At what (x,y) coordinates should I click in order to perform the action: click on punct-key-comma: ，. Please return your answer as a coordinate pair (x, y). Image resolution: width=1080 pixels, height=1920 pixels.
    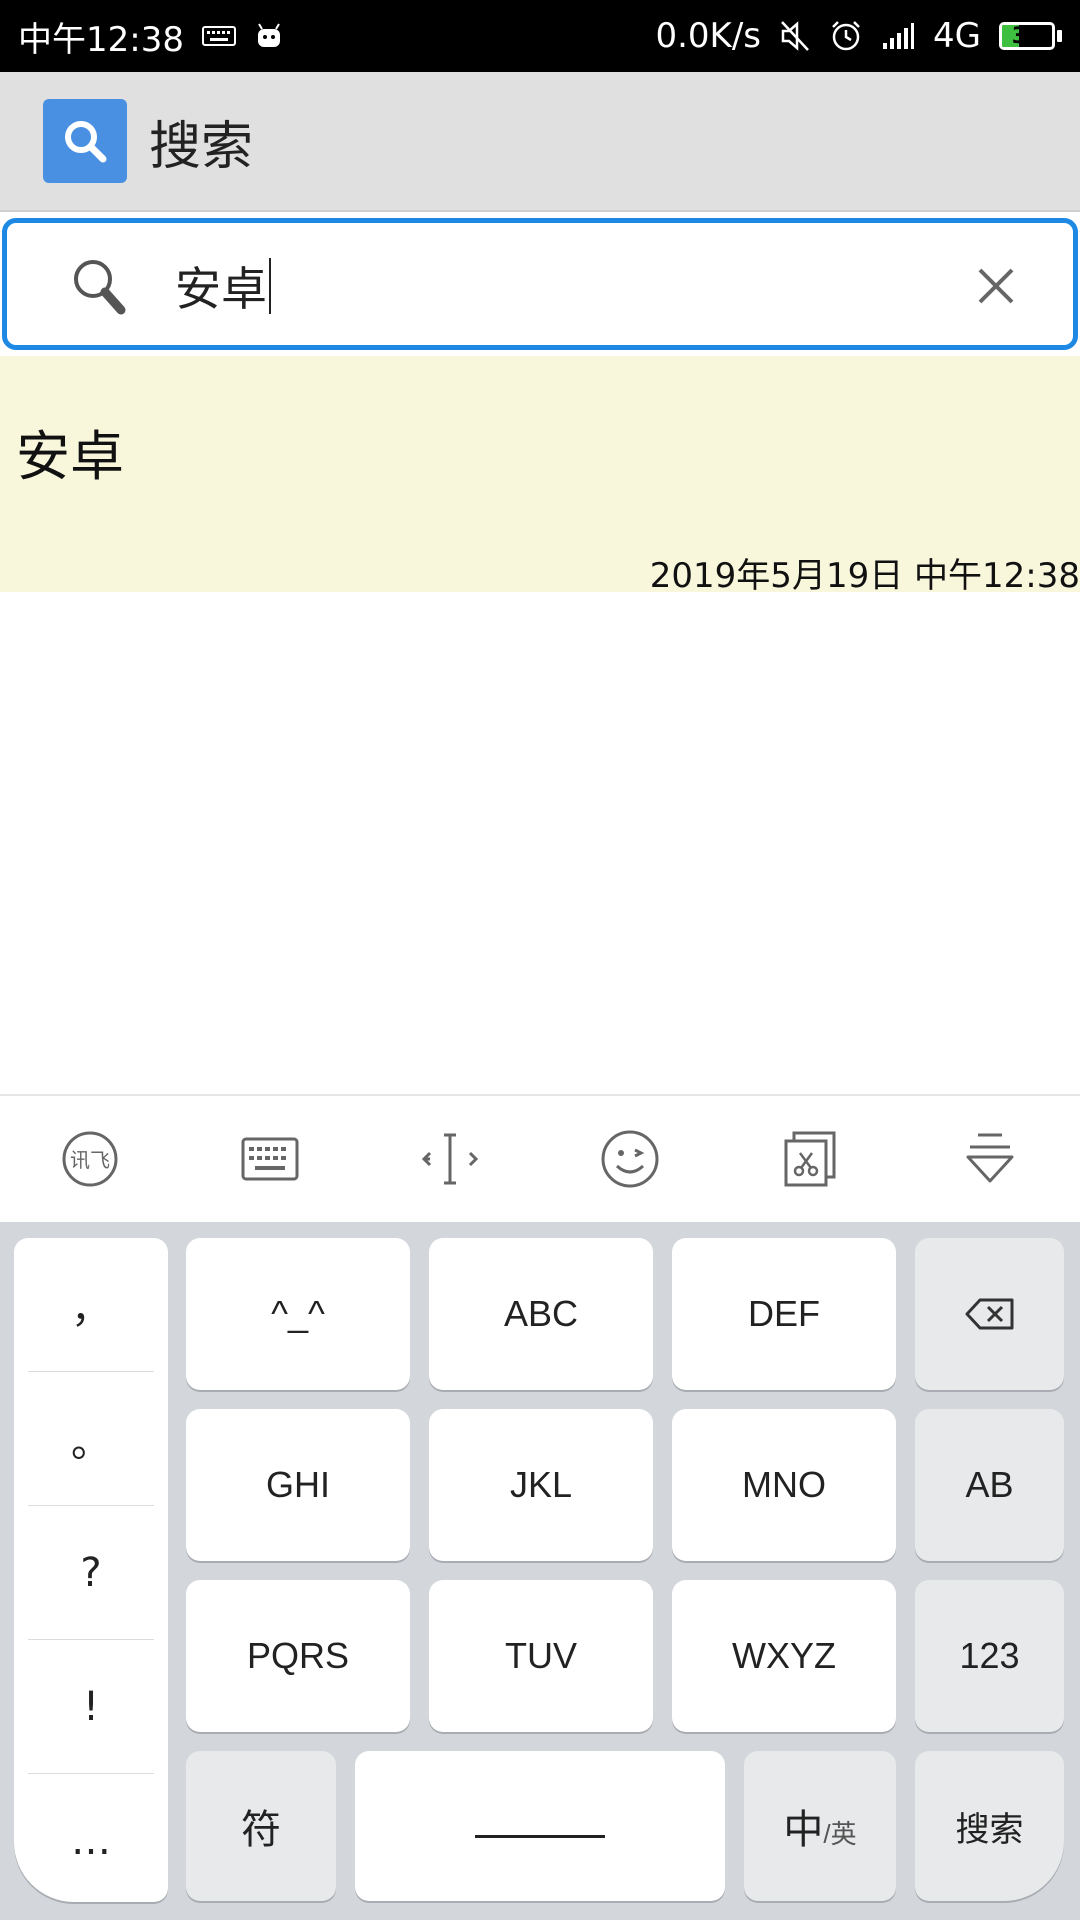
    Looking at the image, I should click on (91, 1305).